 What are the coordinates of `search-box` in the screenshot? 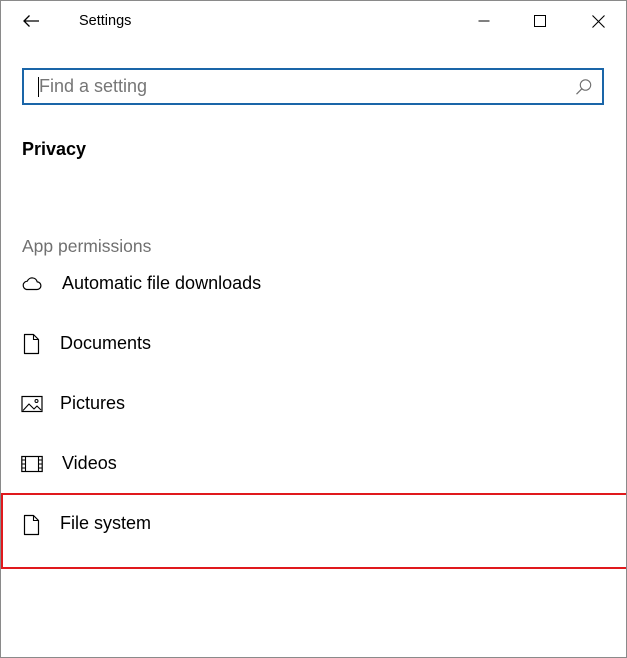 It's located at (313, 86).